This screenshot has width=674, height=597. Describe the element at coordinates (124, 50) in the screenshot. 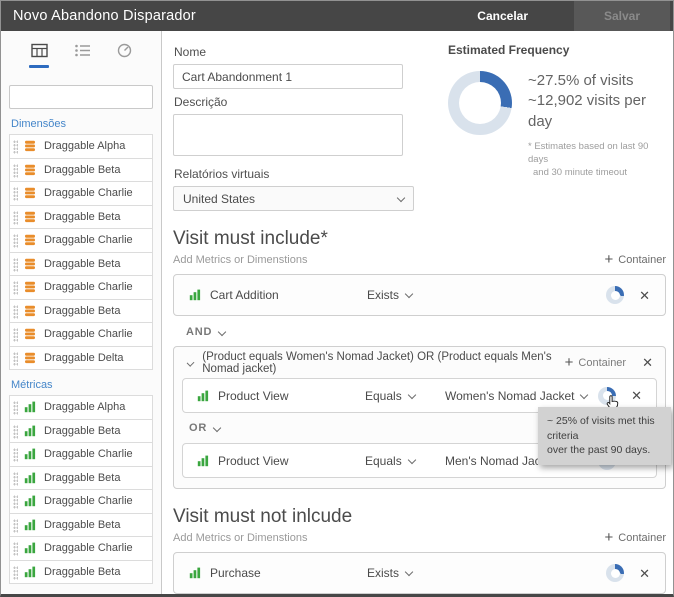

I see `tab-gauge` at that location.